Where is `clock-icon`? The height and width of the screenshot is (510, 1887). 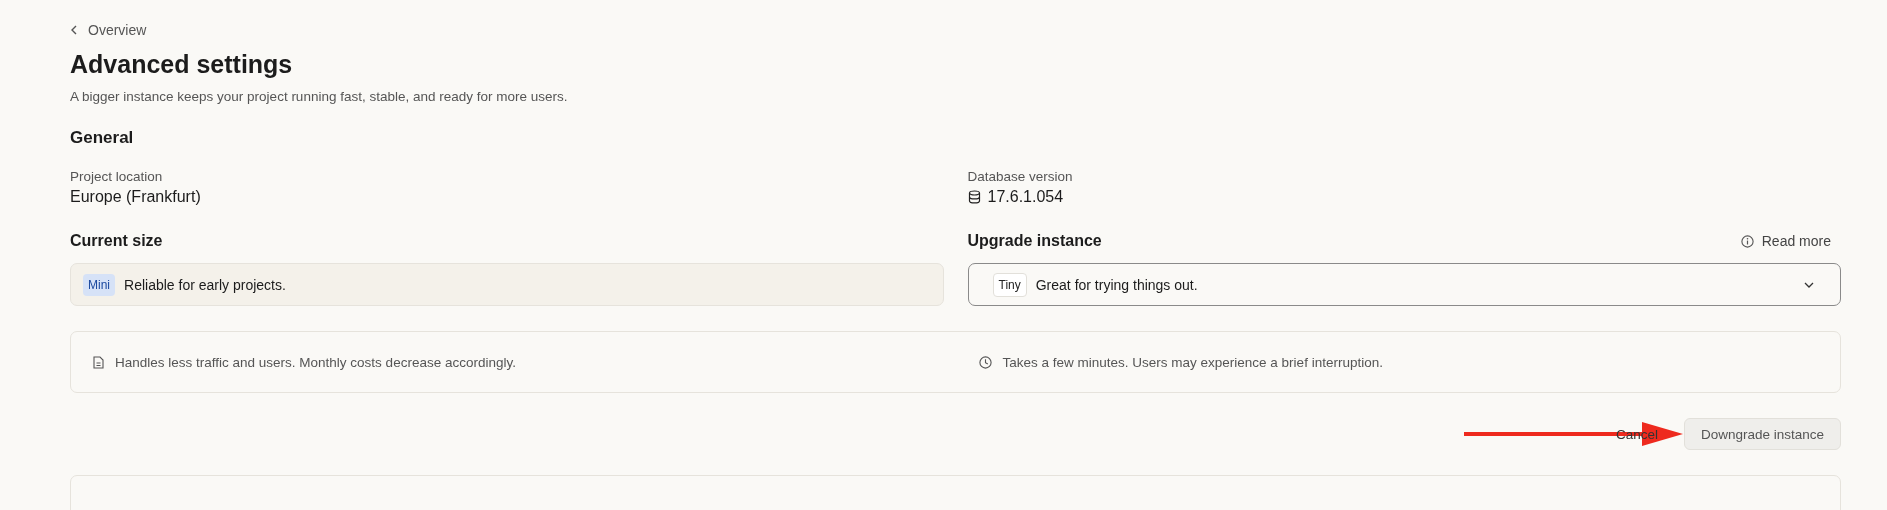 clock-icon is located at coordinates (985, 362).